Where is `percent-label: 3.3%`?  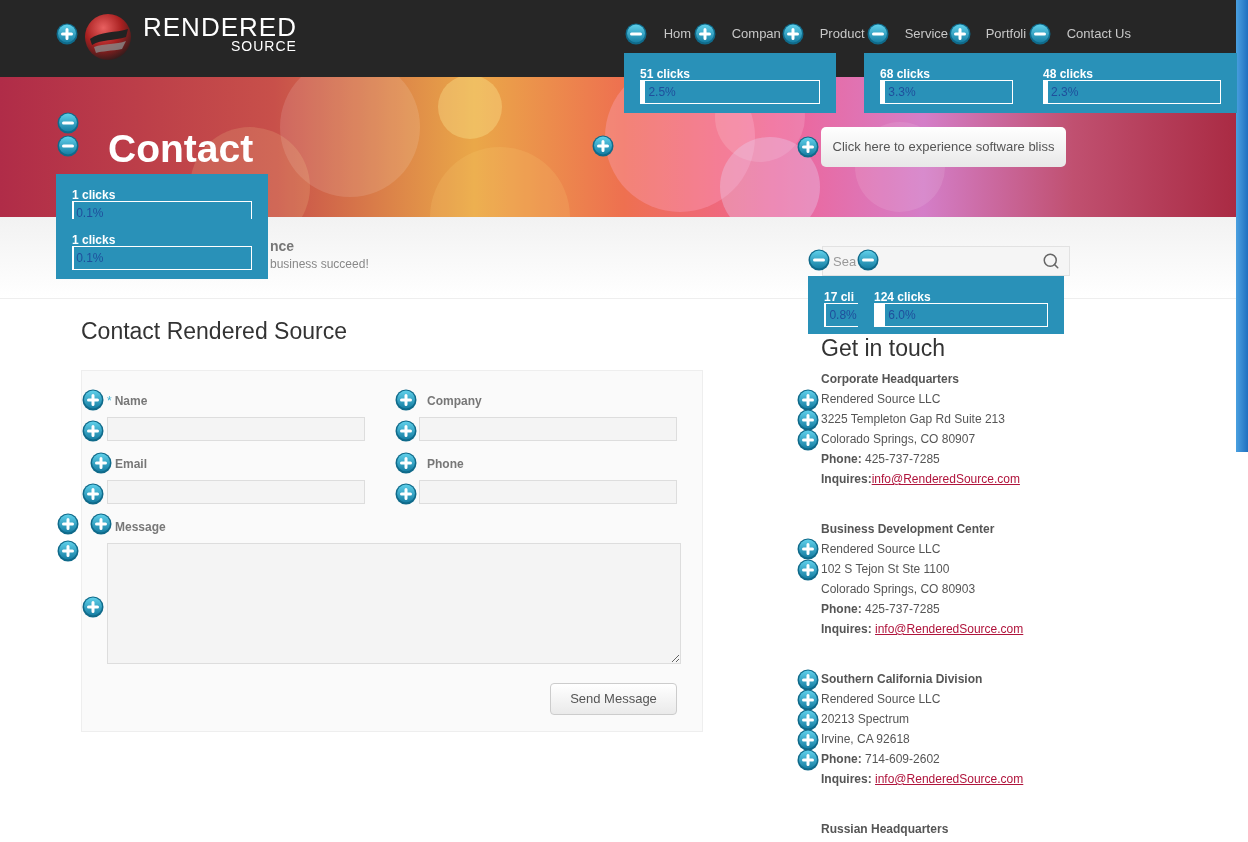
percent-label: 3.3% is located at coordinates (902, 92).